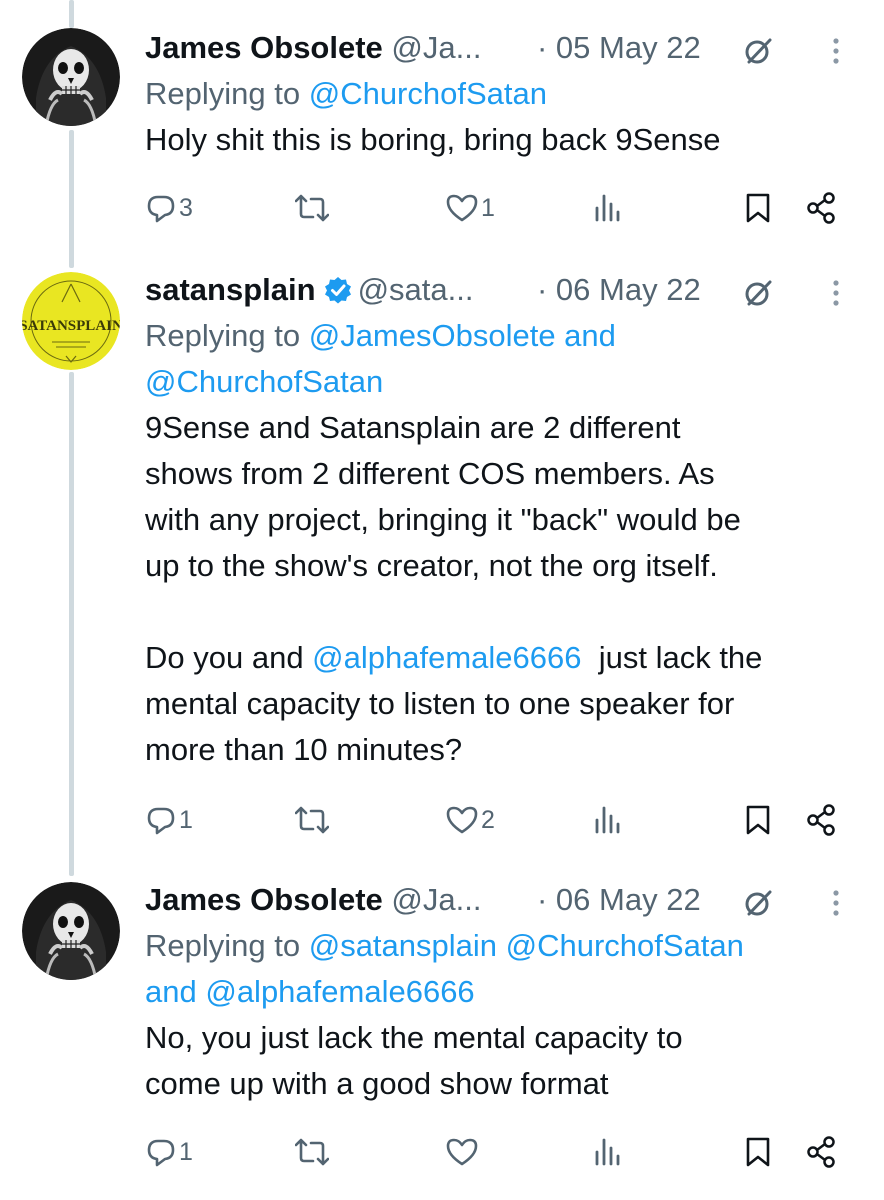  I want to click on tweet-text-part: just lack the, so click(672, 657).